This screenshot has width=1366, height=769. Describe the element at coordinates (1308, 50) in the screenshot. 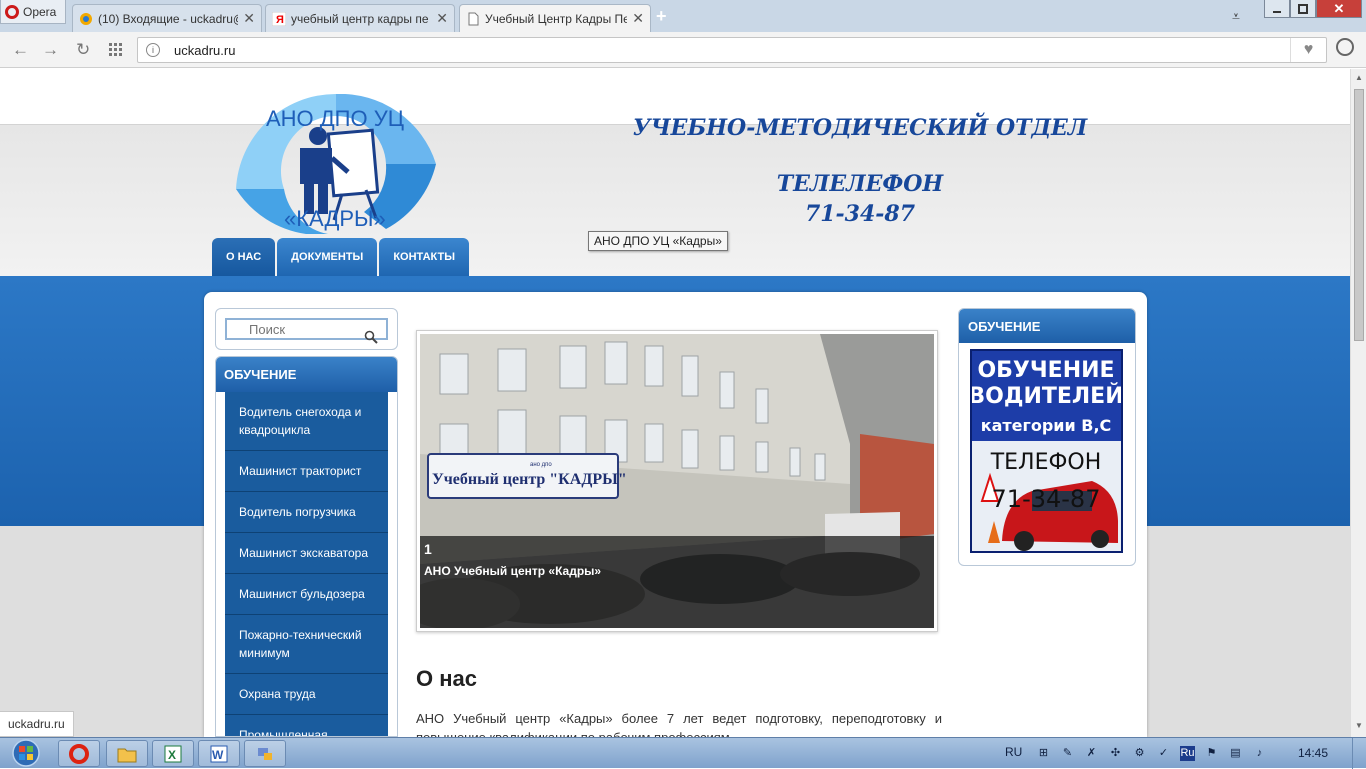

I see `heart-bookmark-icon: ♥` at that location.